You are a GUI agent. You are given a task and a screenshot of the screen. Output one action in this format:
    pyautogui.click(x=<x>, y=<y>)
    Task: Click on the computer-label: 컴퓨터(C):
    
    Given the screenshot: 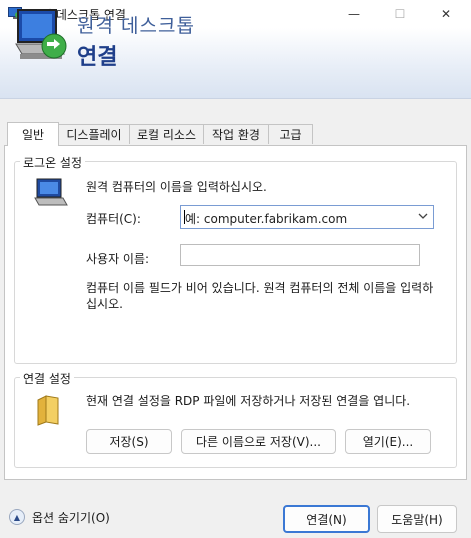 What is the action you would take?
    pyautogui.click(x=113, y=219)
    